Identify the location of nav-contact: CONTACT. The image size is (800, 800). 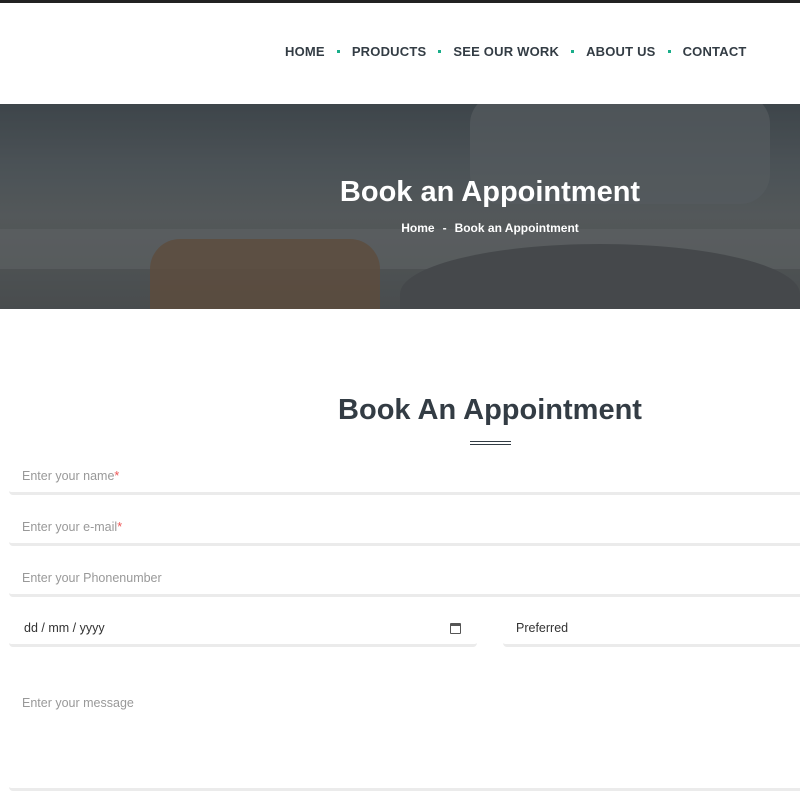
(715, 51).